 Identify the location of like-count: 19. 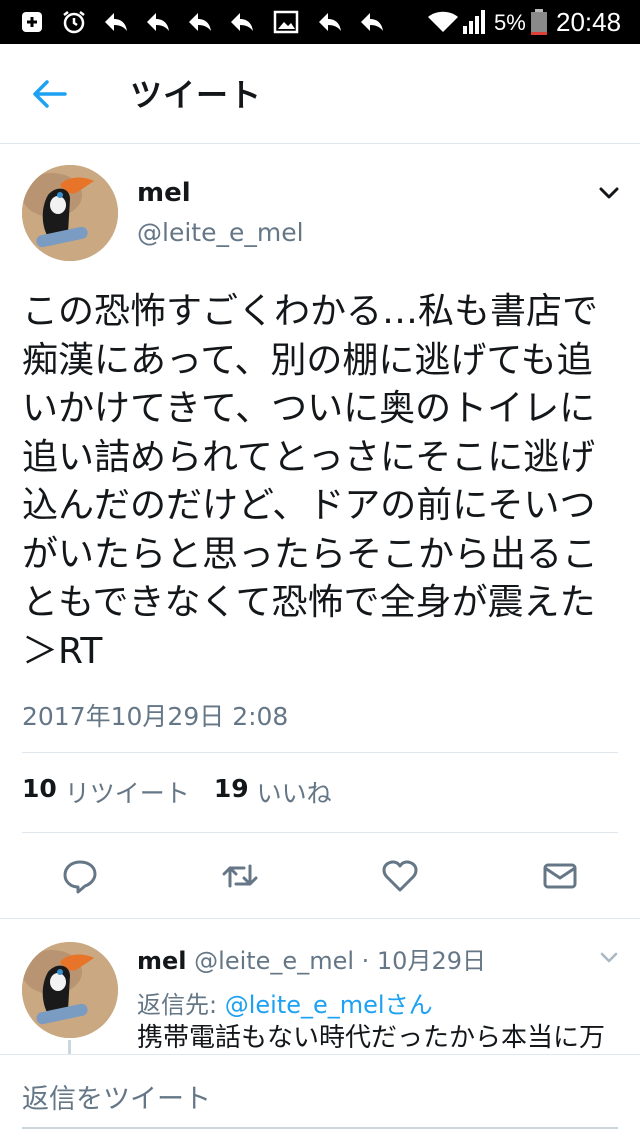
(231, 788).